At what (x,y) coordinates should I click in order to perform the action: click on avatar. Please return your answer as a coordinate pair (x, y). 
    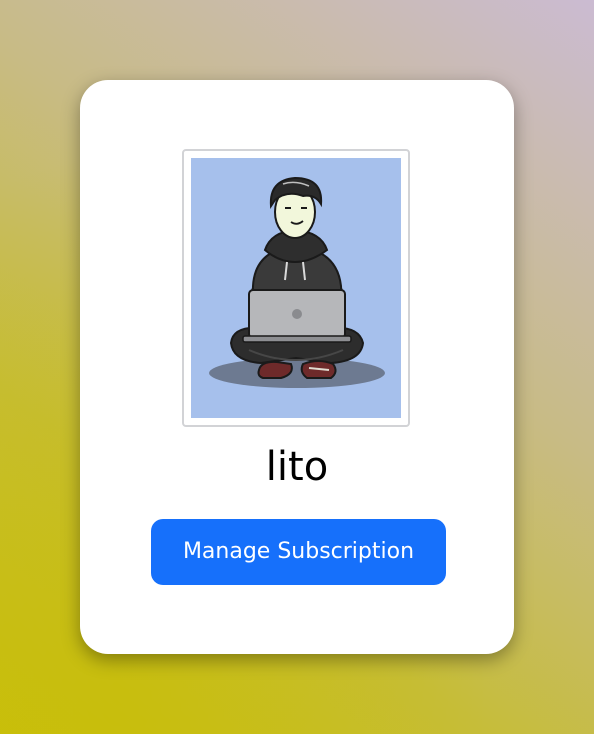
    Looking at the image, I should click on (296, 288).